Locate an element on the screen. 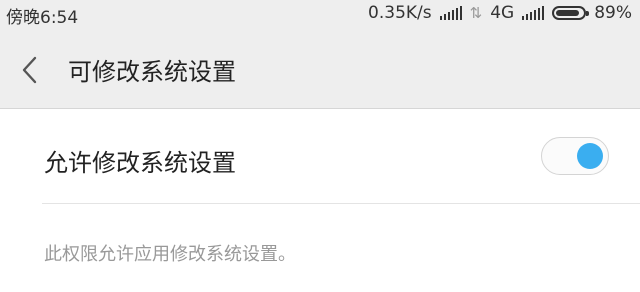 The width and height of the screenshot is (640, 292). cellular-signal-icon is located at coordinates (533, 13).